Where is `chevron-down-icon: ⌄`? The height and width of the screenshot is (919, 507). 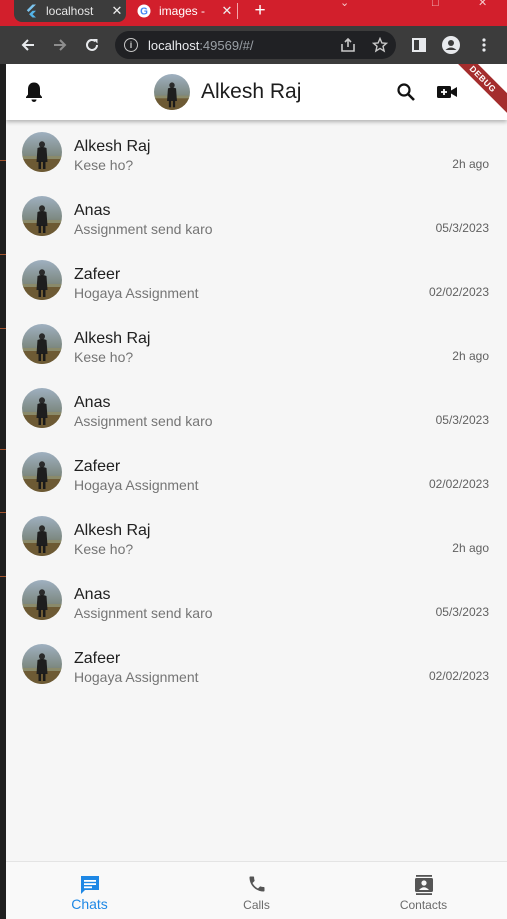
chevron-down-icon: ⌄ is located at coordinates (344, 4).